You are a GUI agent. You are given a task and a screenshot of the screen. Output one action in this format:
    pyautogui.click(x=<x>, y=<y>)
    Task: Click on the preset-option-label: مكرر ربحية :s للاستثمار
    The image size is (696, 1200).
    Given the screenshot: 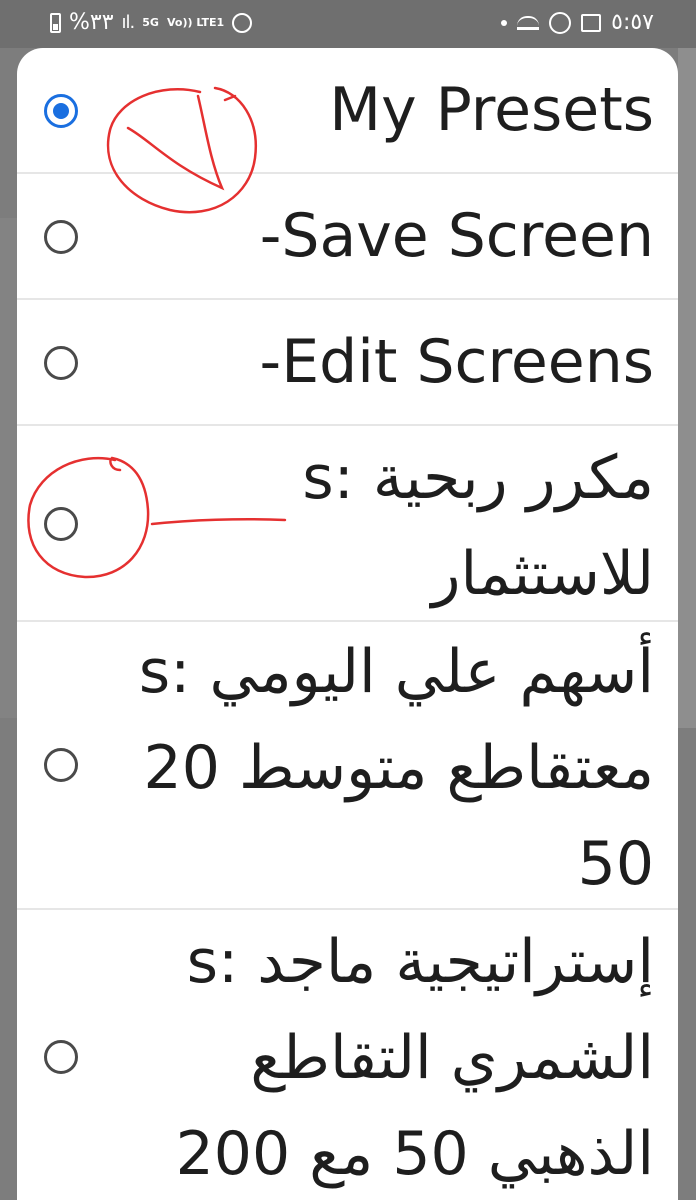 What is the action you would take?
    pyautogui.click(x=478, y=526)
    